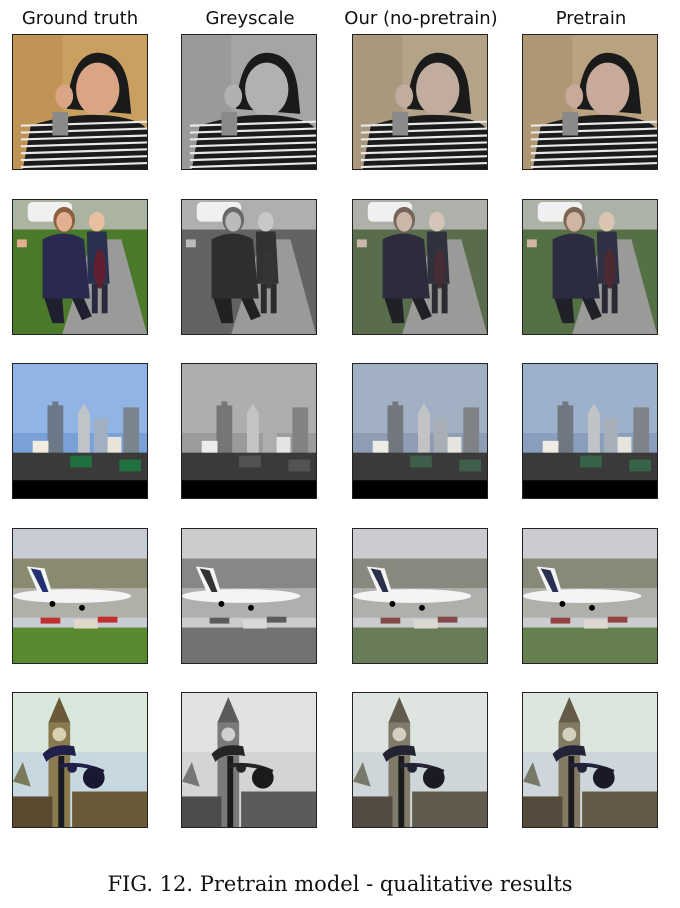 The image size is (680, 908). Describe the element at coordinates (249, 267) in the screenshot. I see `image-mother-child-greyscale` at that location.